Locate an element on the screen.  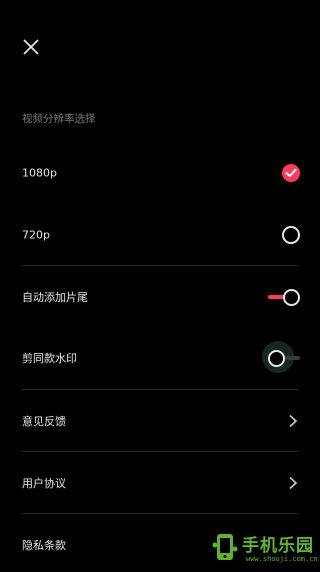
resolution-option-label: 720p is located at coordinates (36, 235).